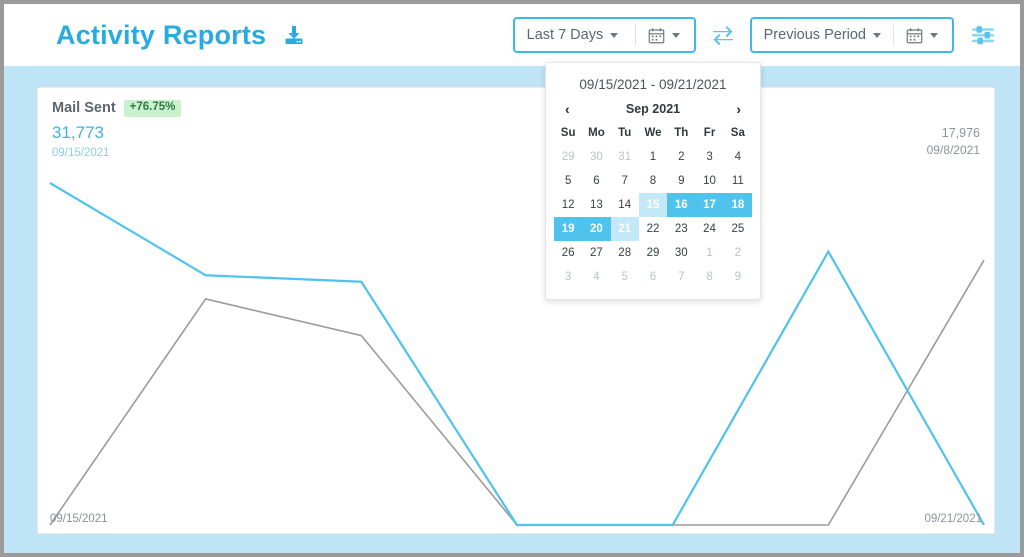 The width and height of the screenshot is (1024, 557). I want to click on calendar-weekday-sa: Sa, so click(737, 133).